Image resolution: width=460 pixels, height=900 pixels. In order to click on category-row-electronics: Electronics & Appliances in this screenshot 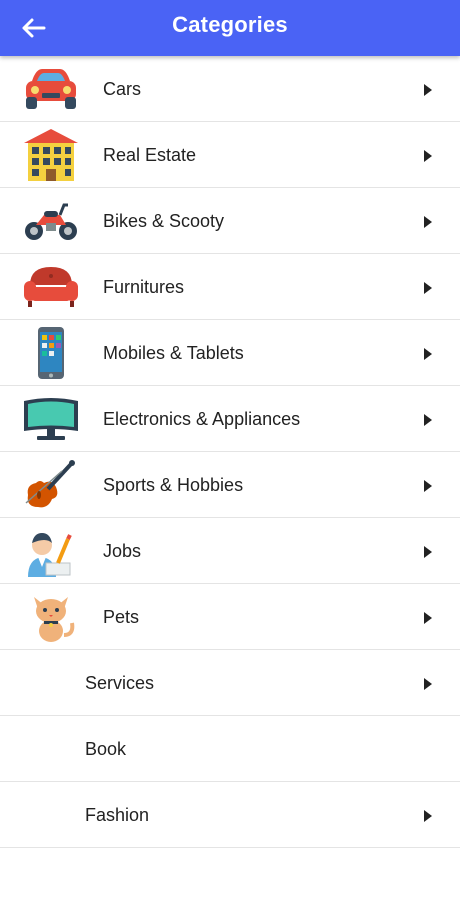, I will do `click(230, 419)`.